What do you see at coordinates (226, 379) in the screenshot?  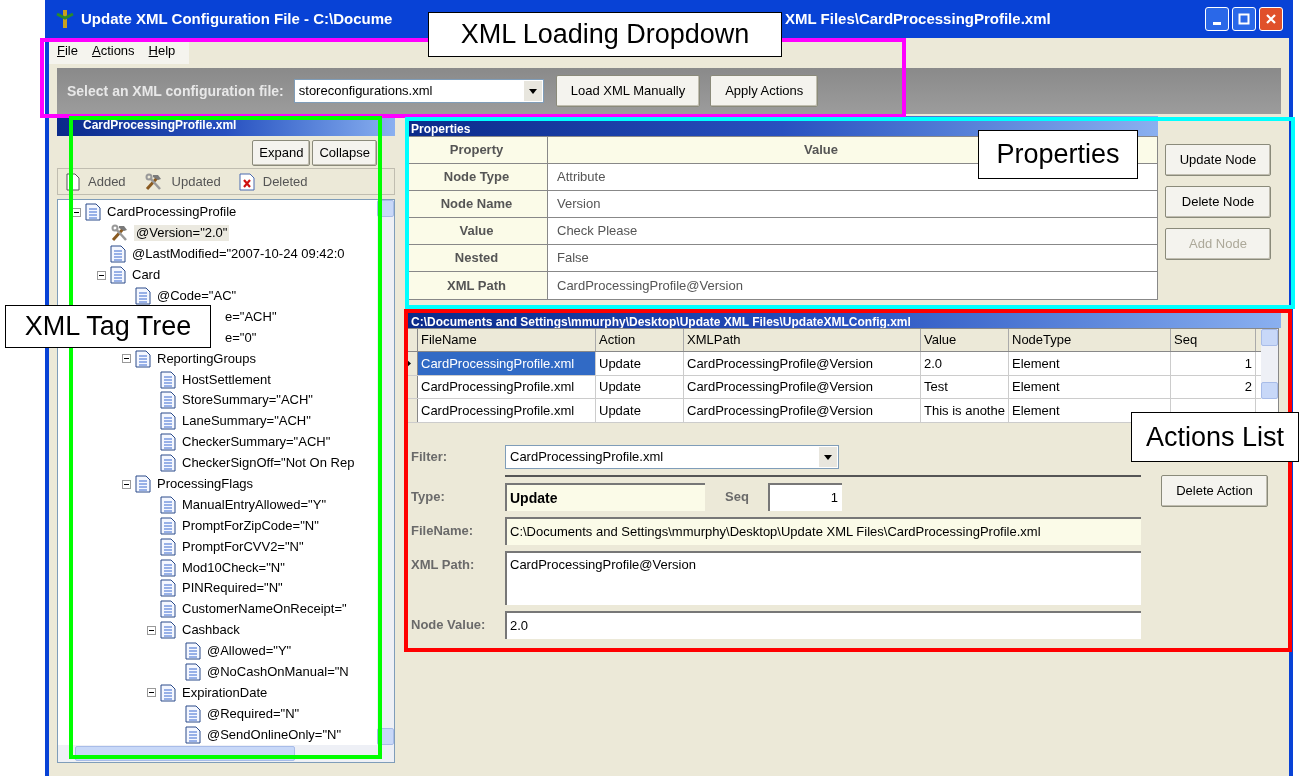 I see `tree-item: HostSettlement` at bounding box center [226, 379].